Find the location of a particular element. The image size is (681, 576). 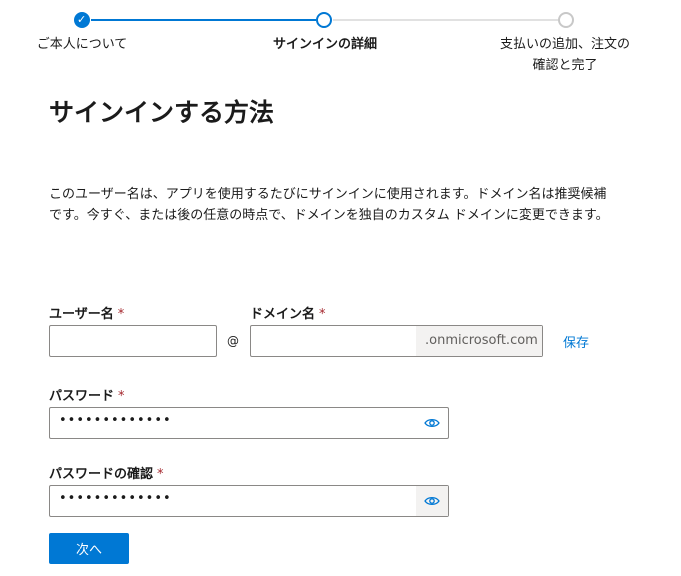

at-symbol: @ is located at coordinates (233, 341).